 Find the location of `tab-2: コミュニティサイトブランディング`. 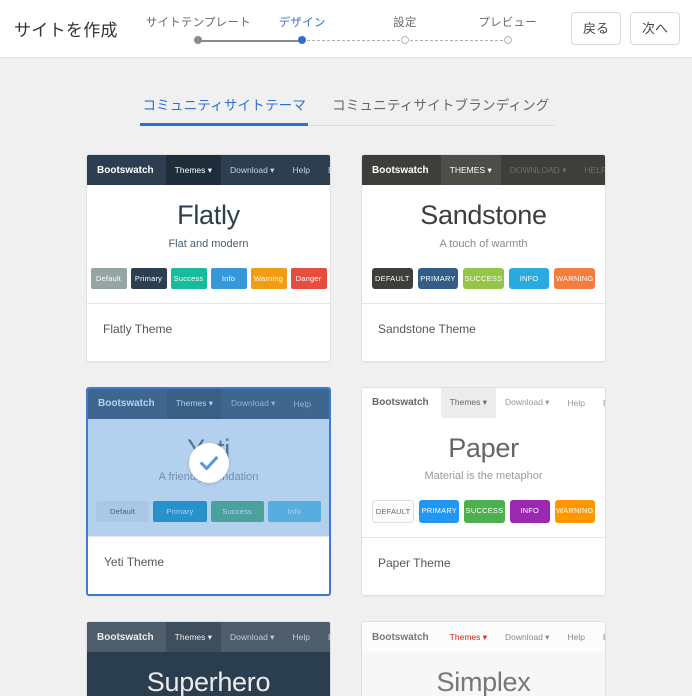

tab-2: コミュニティサイトブランディング is located at coordinates (440, 110).